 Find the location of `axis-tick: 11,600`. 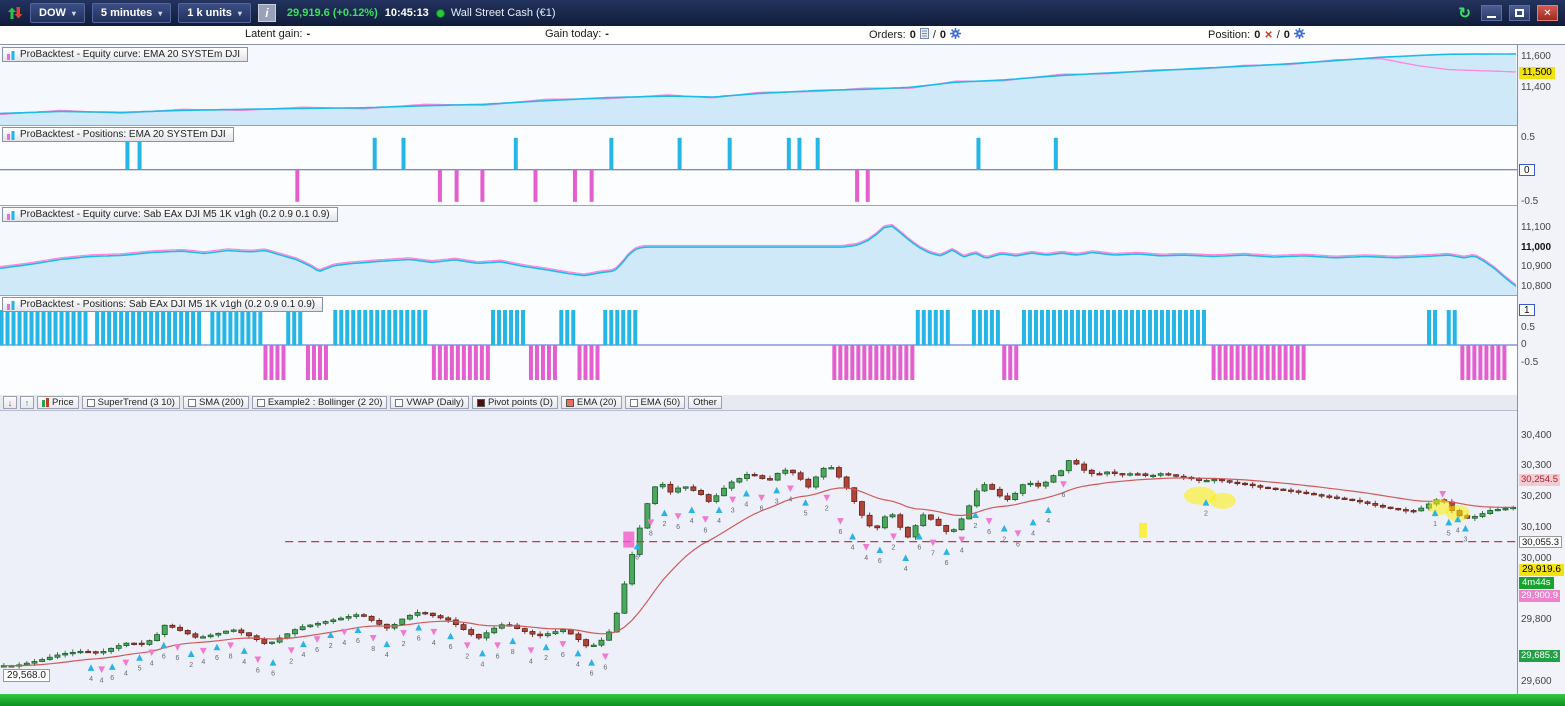

axis-tick: 11,600 is located at coordinates (1536, 57).